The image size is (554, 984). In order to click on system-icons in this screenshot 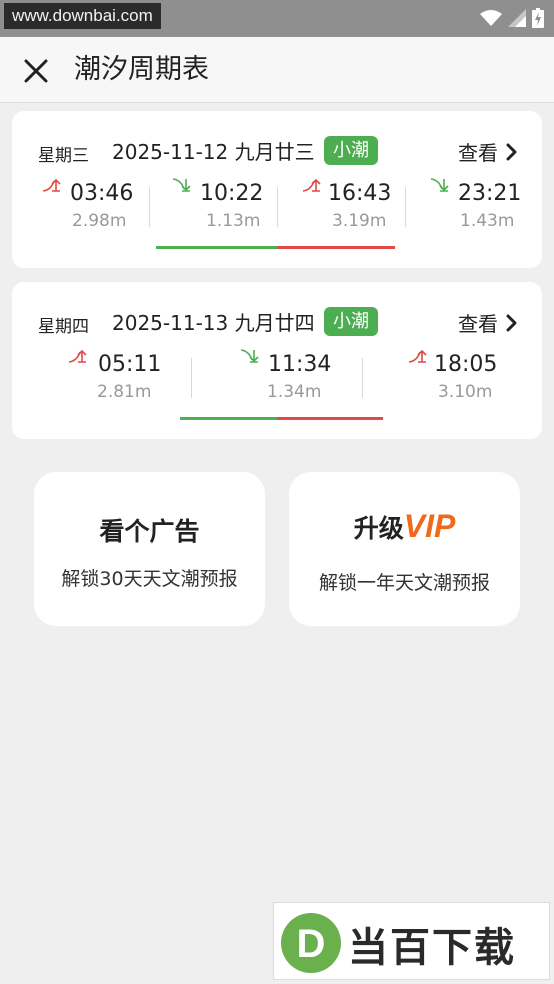, I will do `click(512, 18)`.